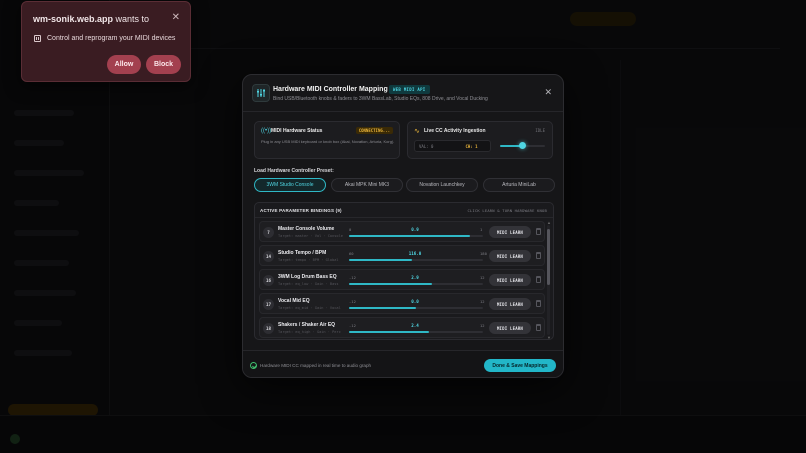 The image size is (806, 453). Describe the element at coordinates (367, 185) in the screenshot. I see `preset-akai-mpk-mini: Akai MPK Mini MK3` at that location.